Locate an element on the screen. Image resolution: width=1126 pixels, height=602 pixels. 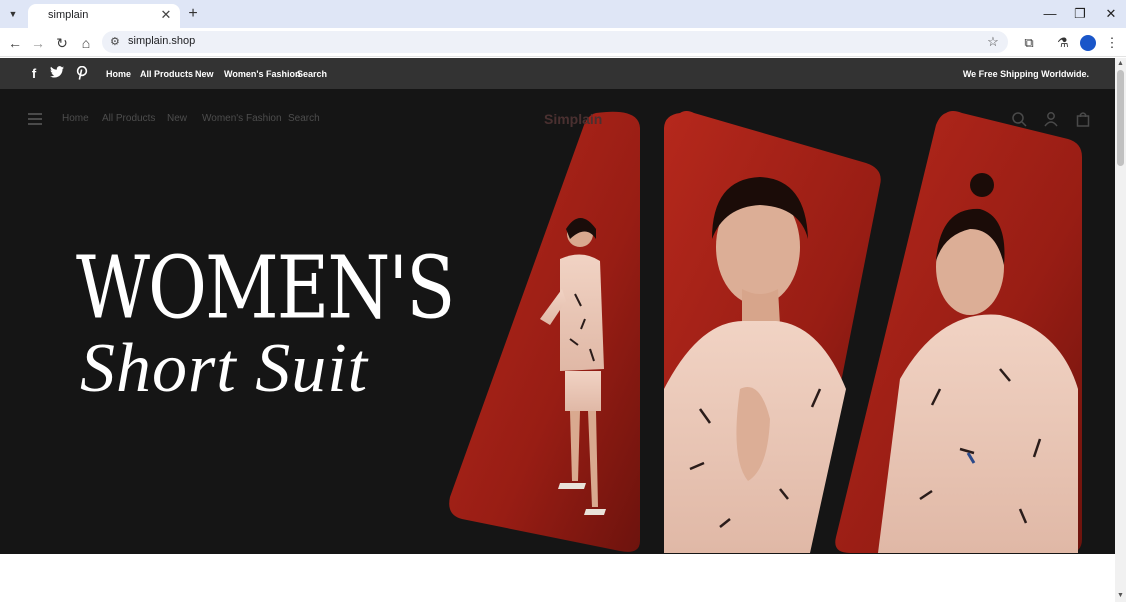
topnav-womens-fashion: Women's Fashion is located at coordinates (262, 74).